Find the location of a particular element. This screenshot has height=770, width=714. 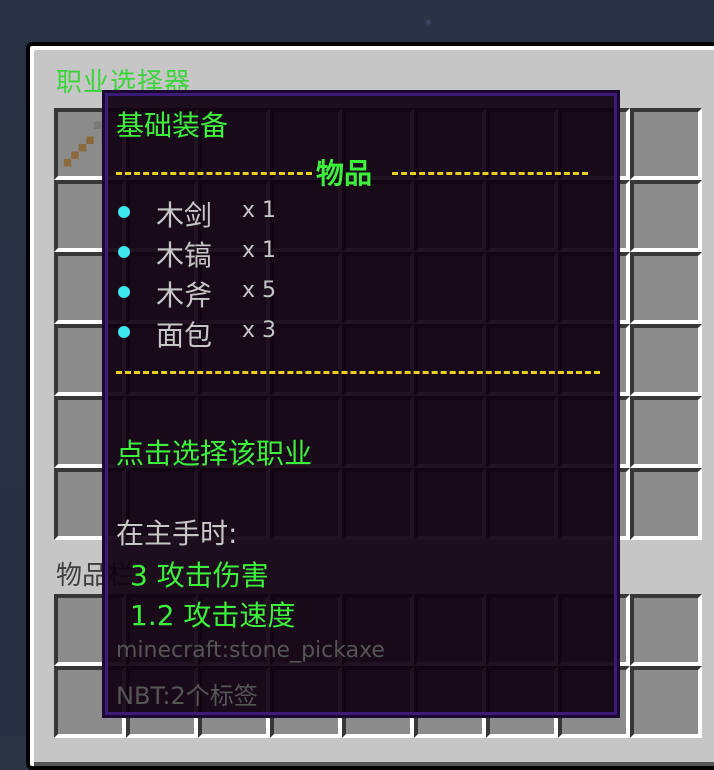

item-name-1: 木剑 is located at coordinates (184, 215).